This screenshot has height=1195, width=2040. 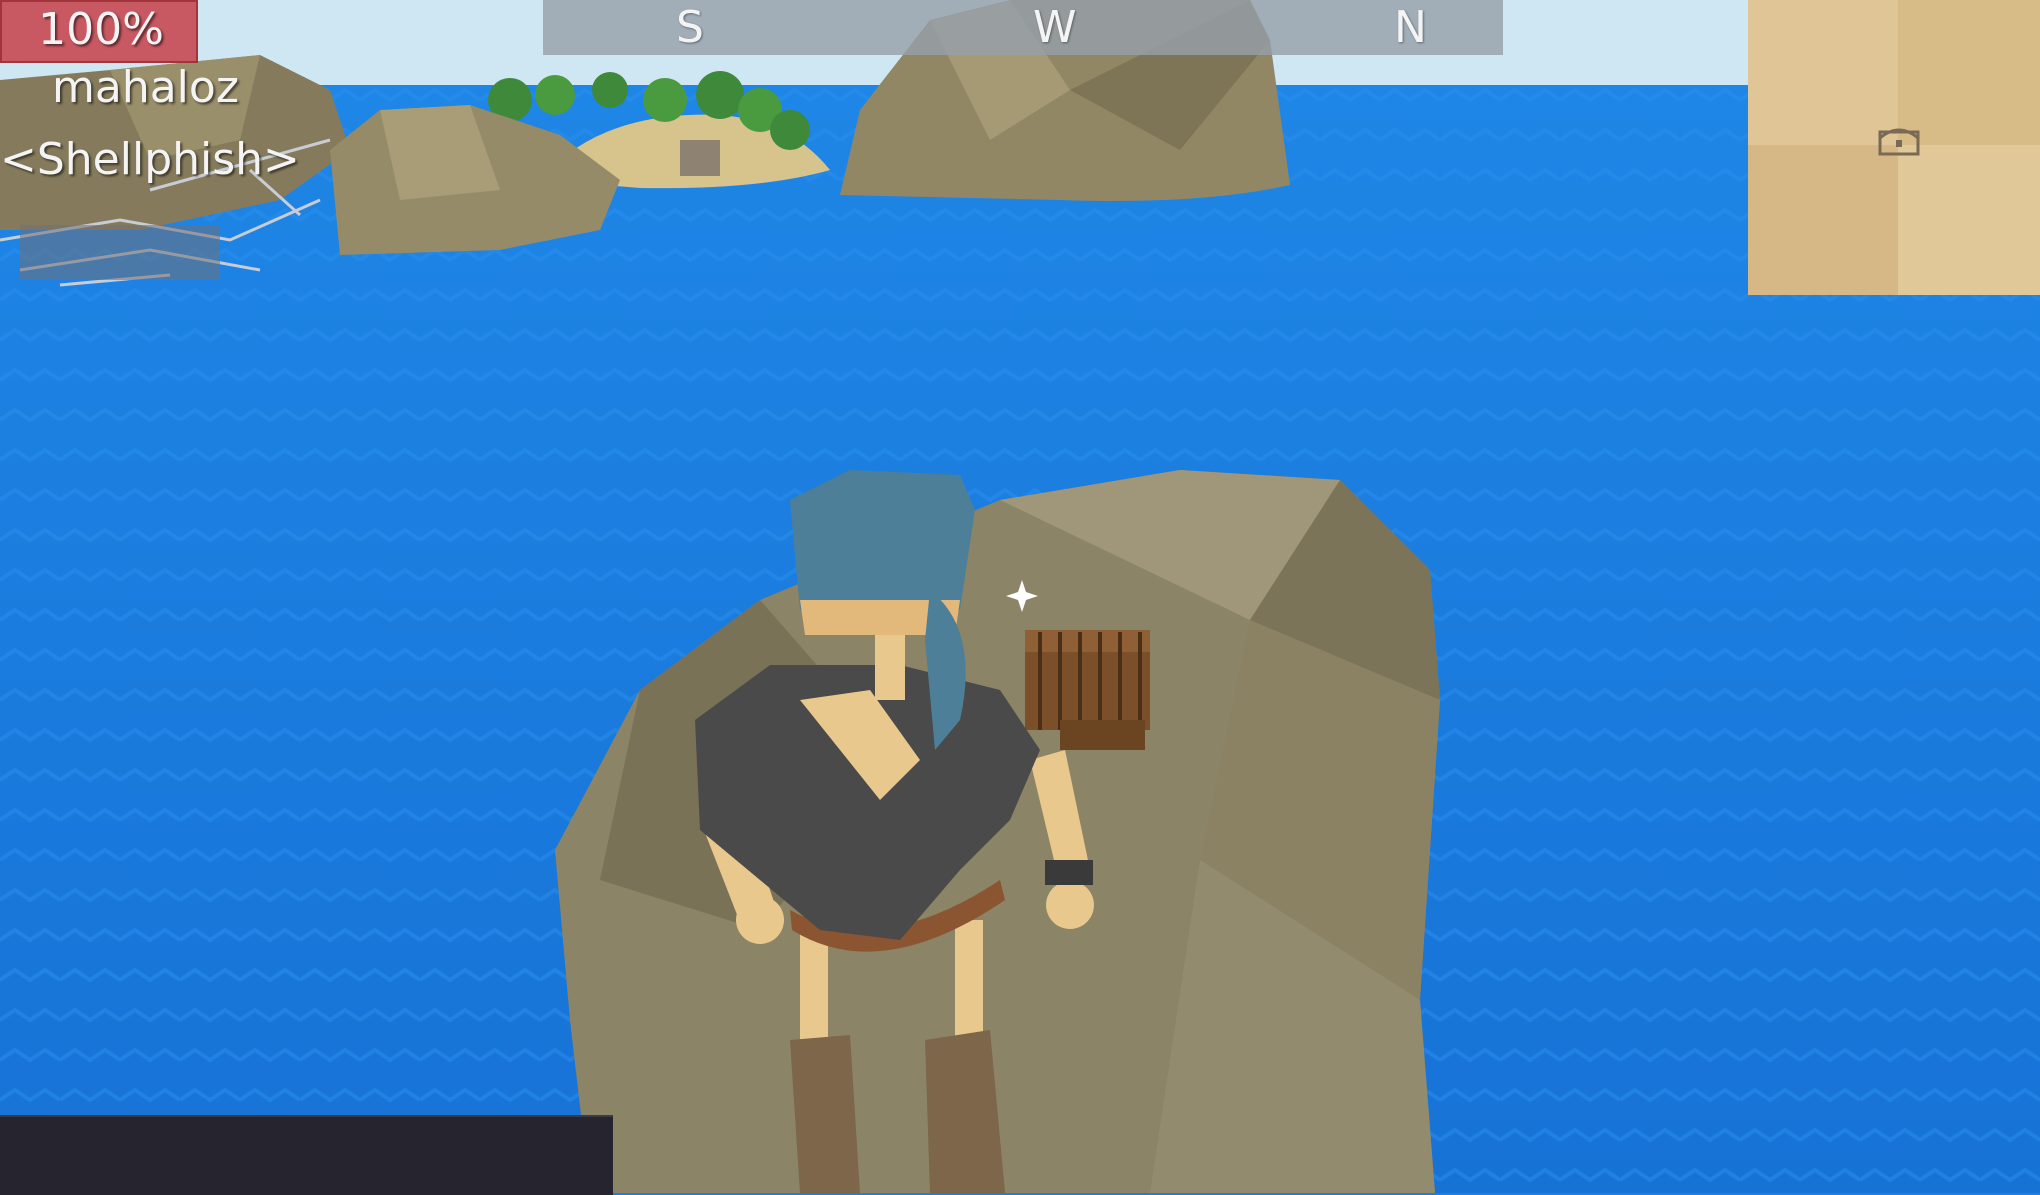 I want to click on minimap-terrain, so click(x=1894, y=147).